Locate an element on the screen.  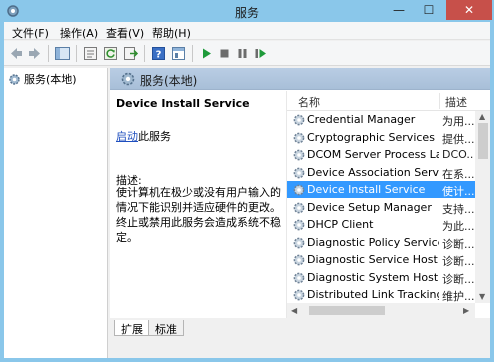
menu-action: 操作(A) is located at coordinates (79, 33).